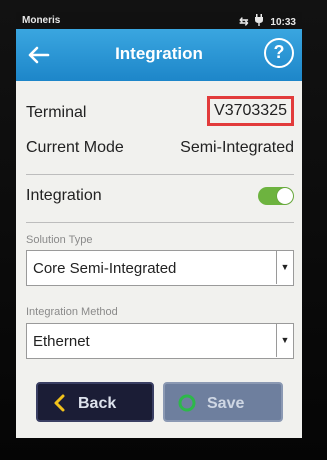 This screenshot has width=327, height=460. I want to click on save-button: Save, so click(223, 402).